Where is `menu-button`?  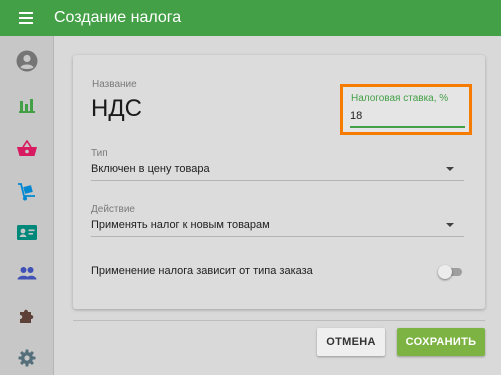 menu-button is located at coordinates (26, 18).